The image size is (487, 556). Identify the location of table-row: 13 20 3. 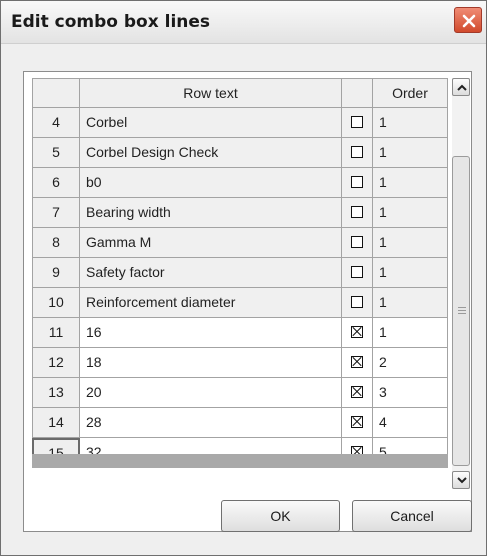
(240, 393).